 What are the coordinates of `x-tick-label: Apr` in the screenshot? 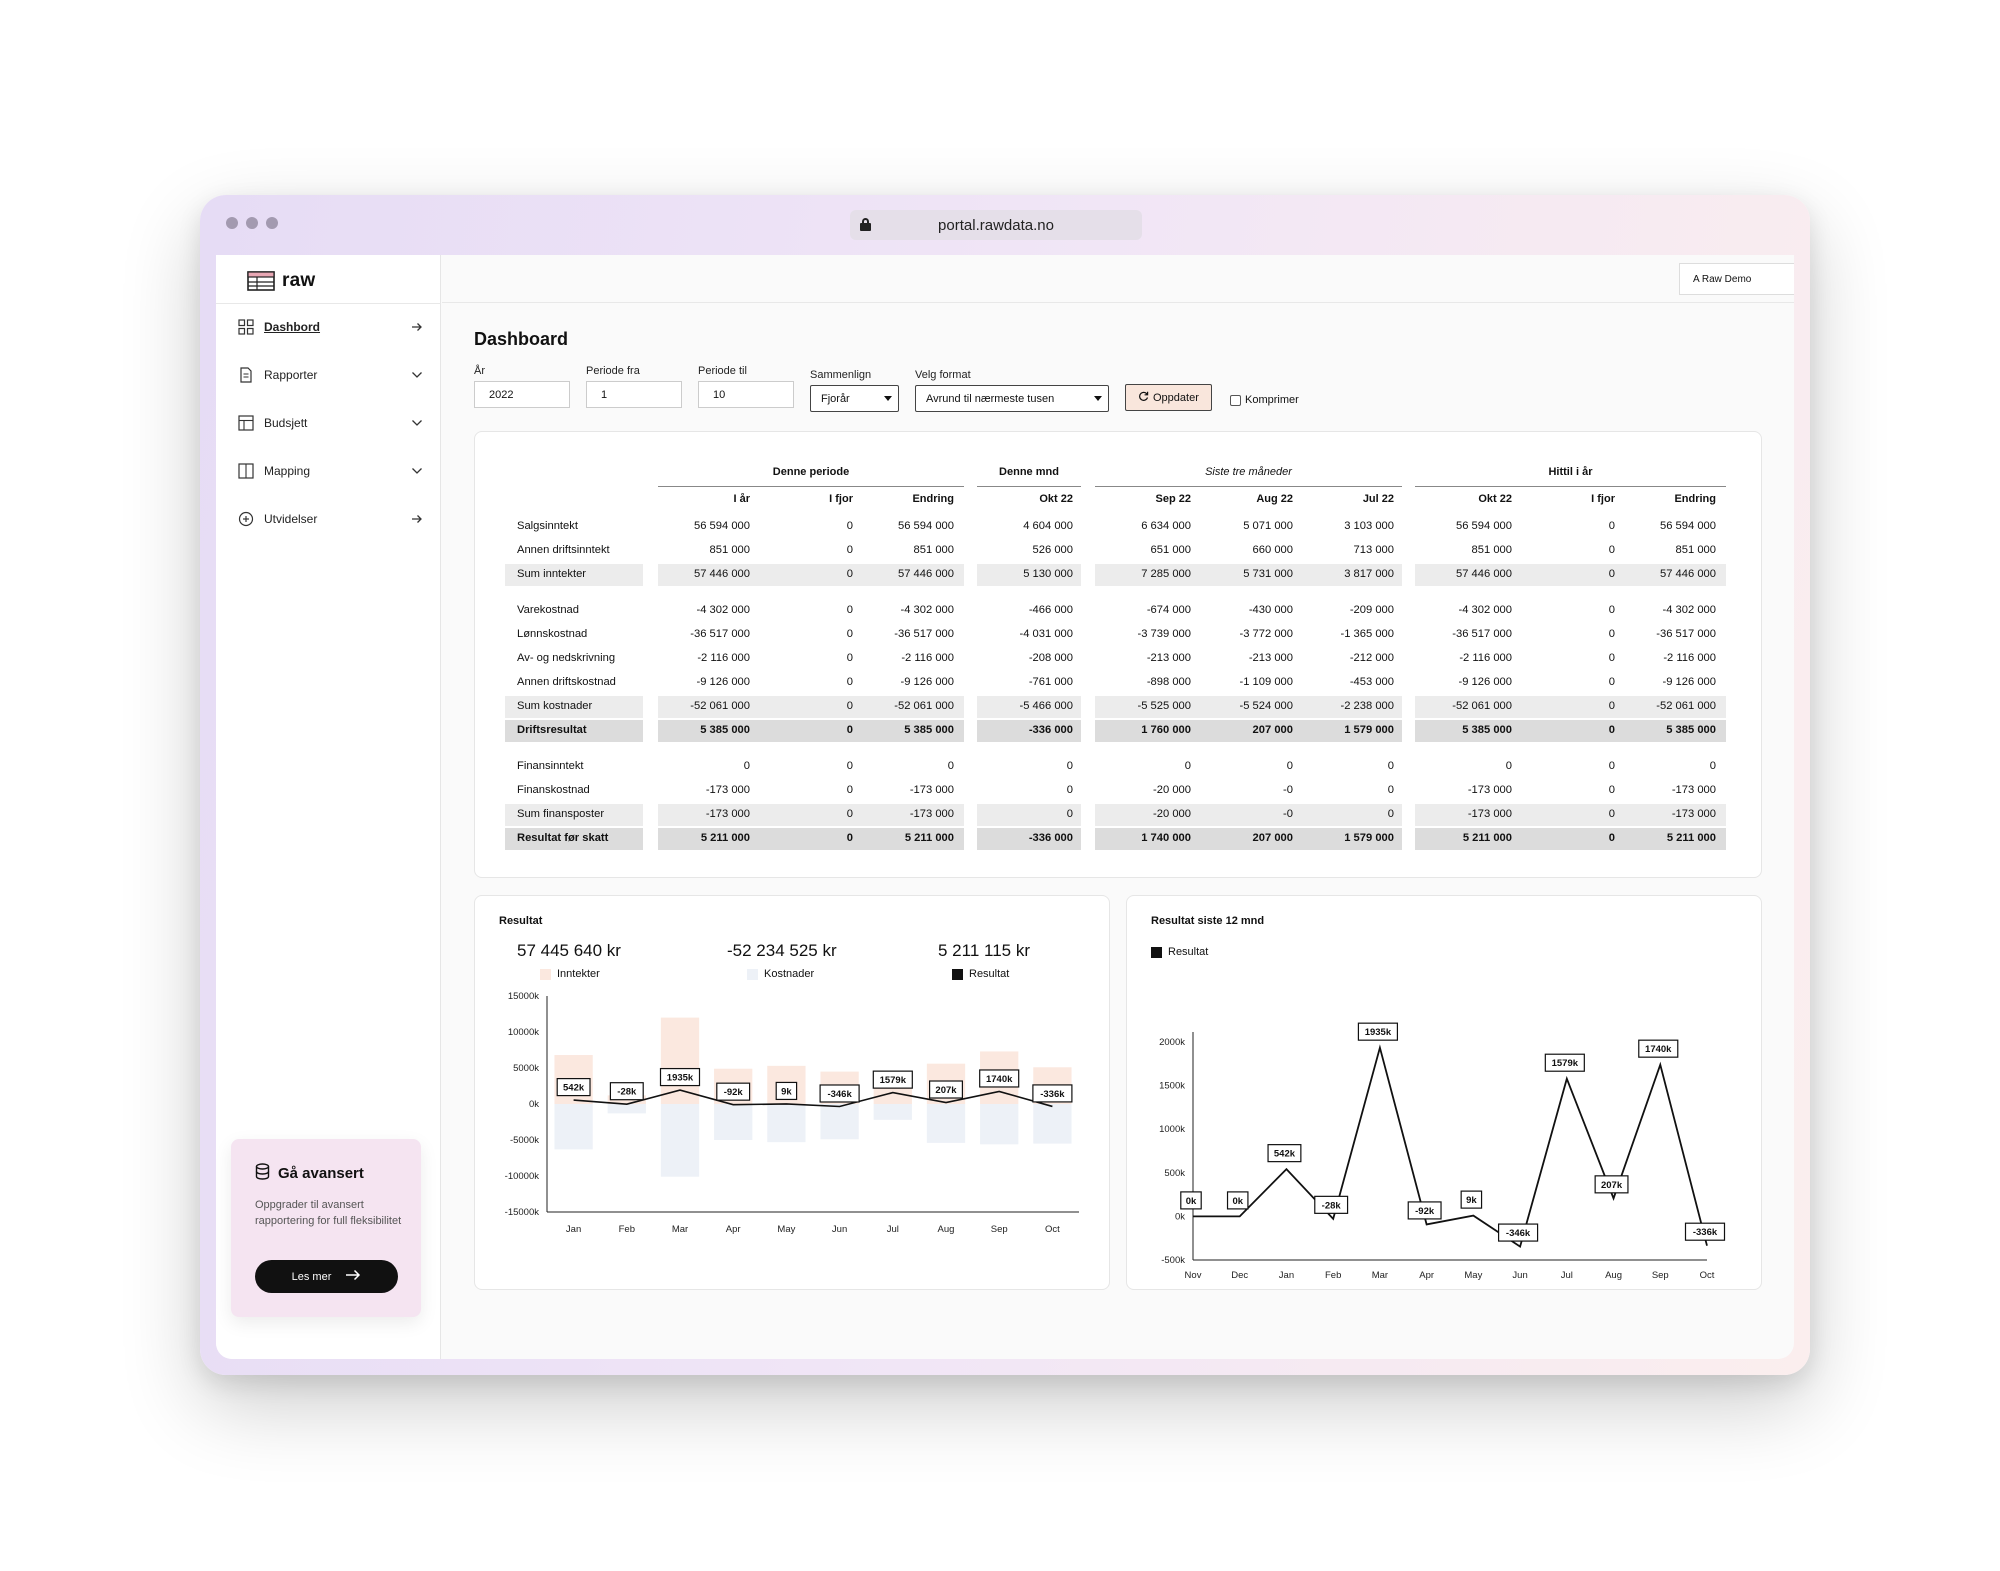 It's located at (733, 1229).